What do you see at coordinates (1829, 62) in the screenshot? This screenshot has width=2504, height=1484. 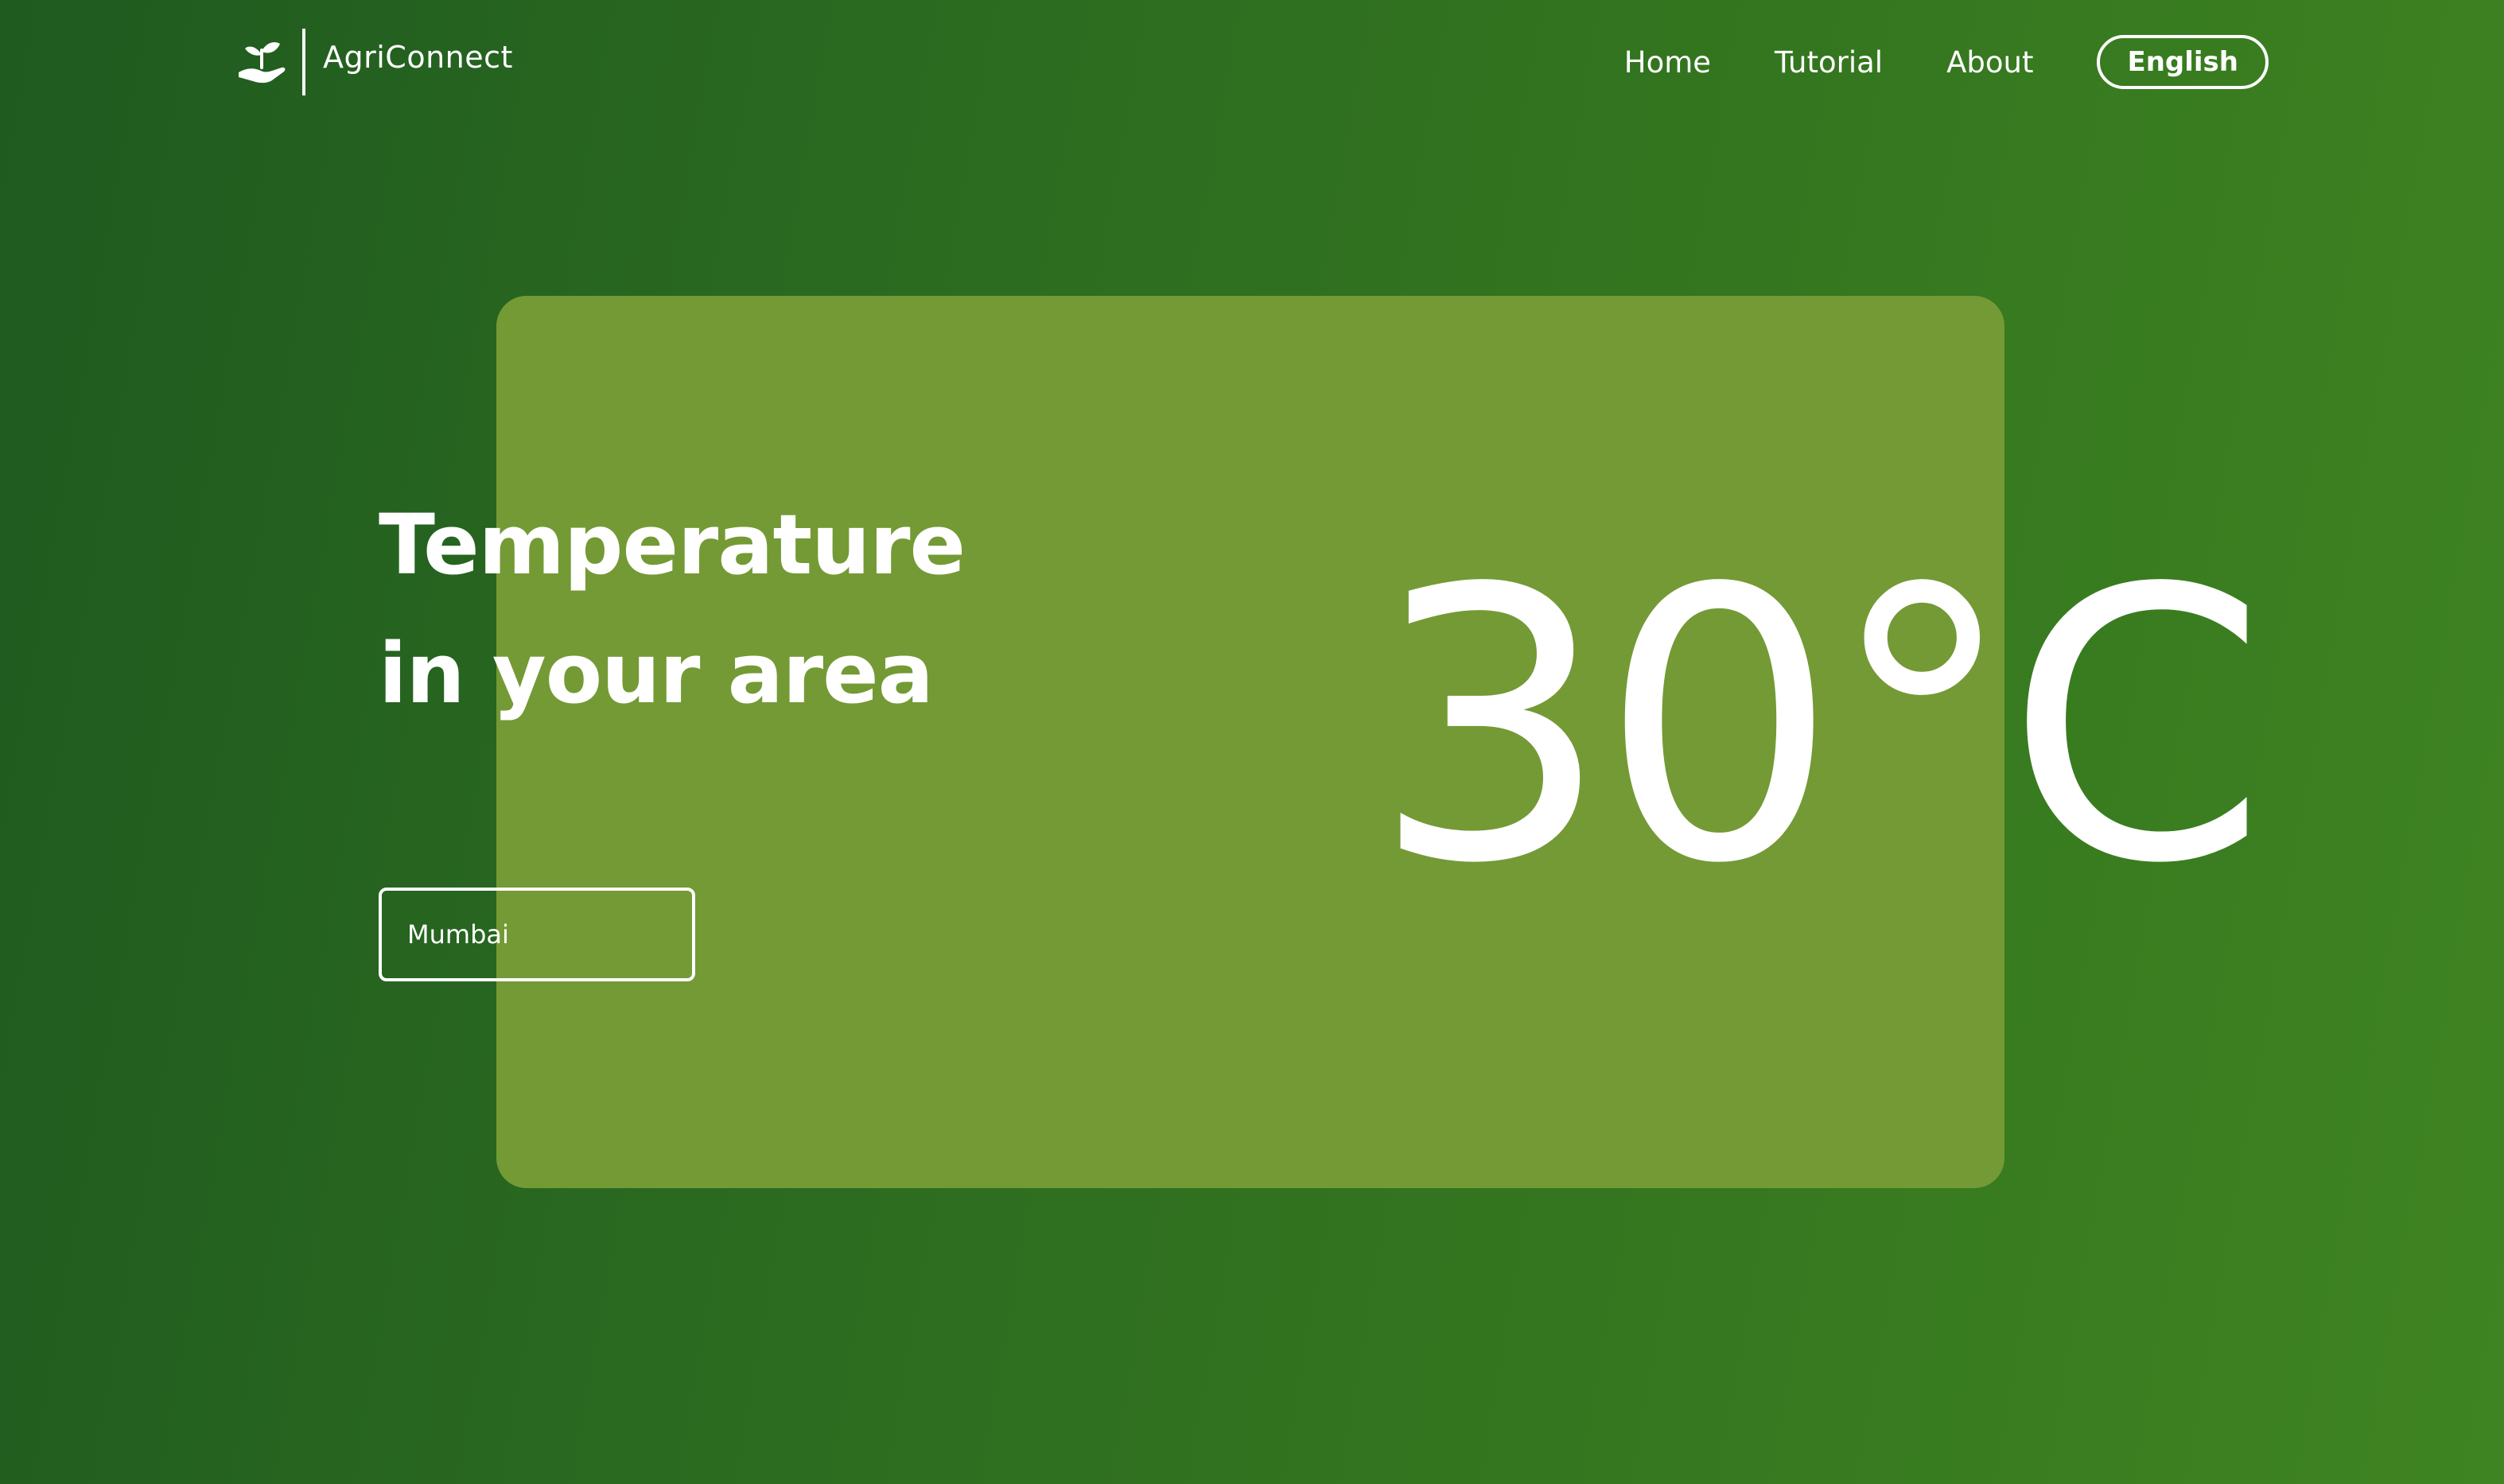 I see `nav-tutorial-link: Tutorial` at bounding box center [1829, 62].